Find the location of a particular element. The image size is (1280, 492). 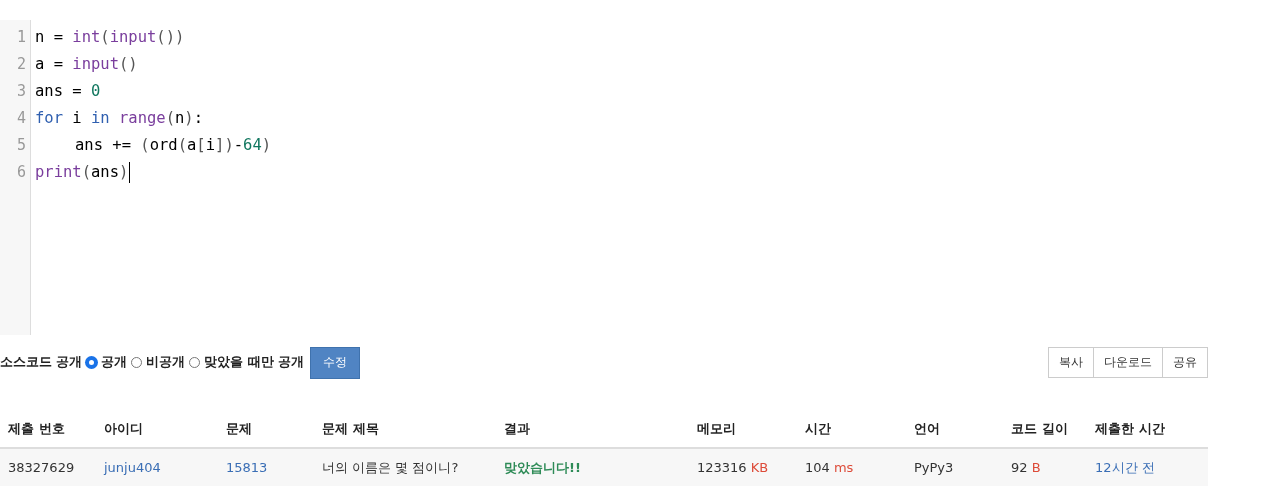

table-link: junju404 is located at coordinates (132, 467).